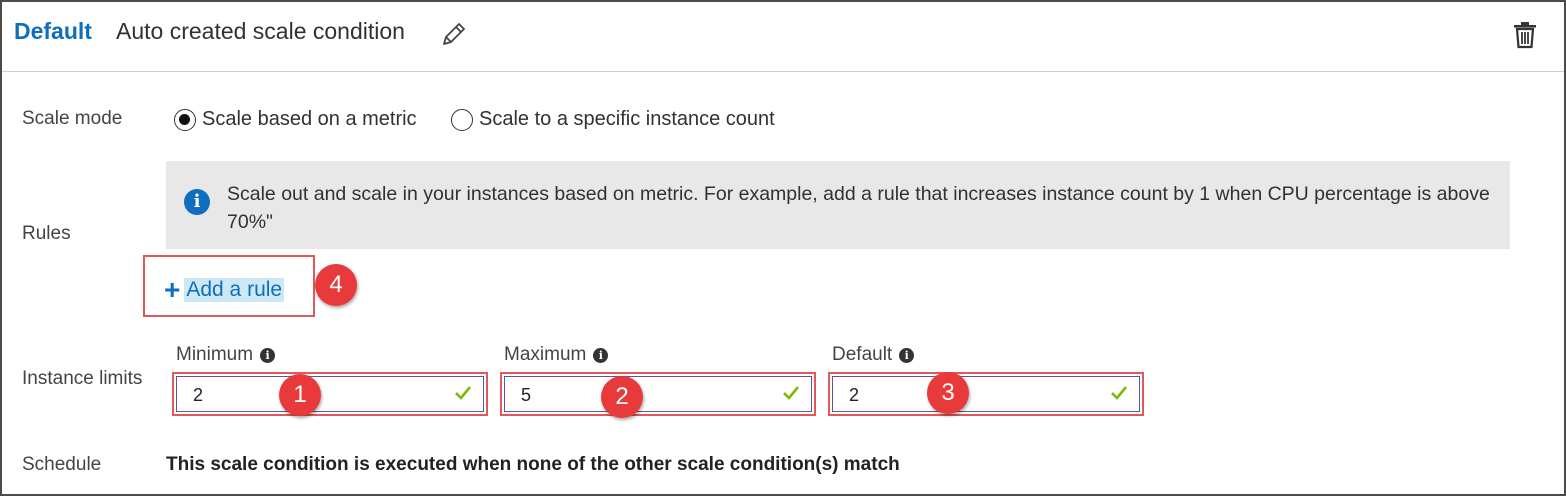 This screenshot has height=496, width=1566. I want to click on field-label-text: Maximum, so click(545, 354).